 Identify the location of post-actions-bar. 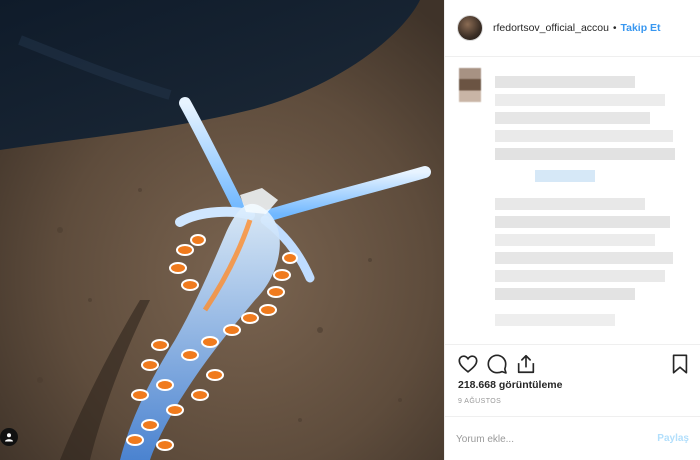
(572, 364).